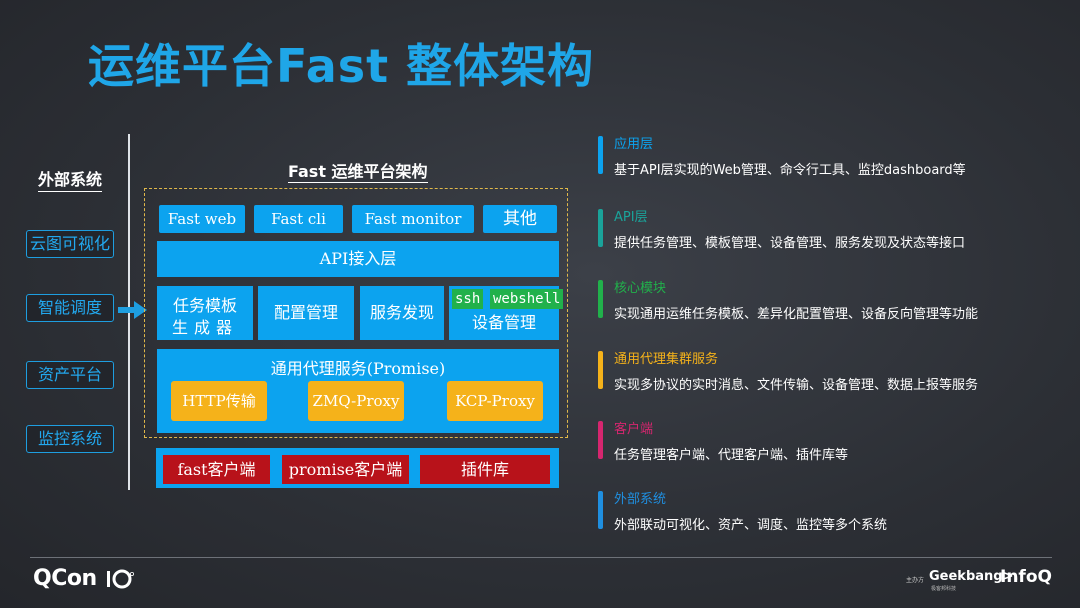 This screenshot has height=608, width=1080. What do you see at coordinates (751, 525) in the screenshot?
I see `legend-desc-external: 外部联动可视化、资产、调度、监控等多个系统` at bounding box center [751, 525].